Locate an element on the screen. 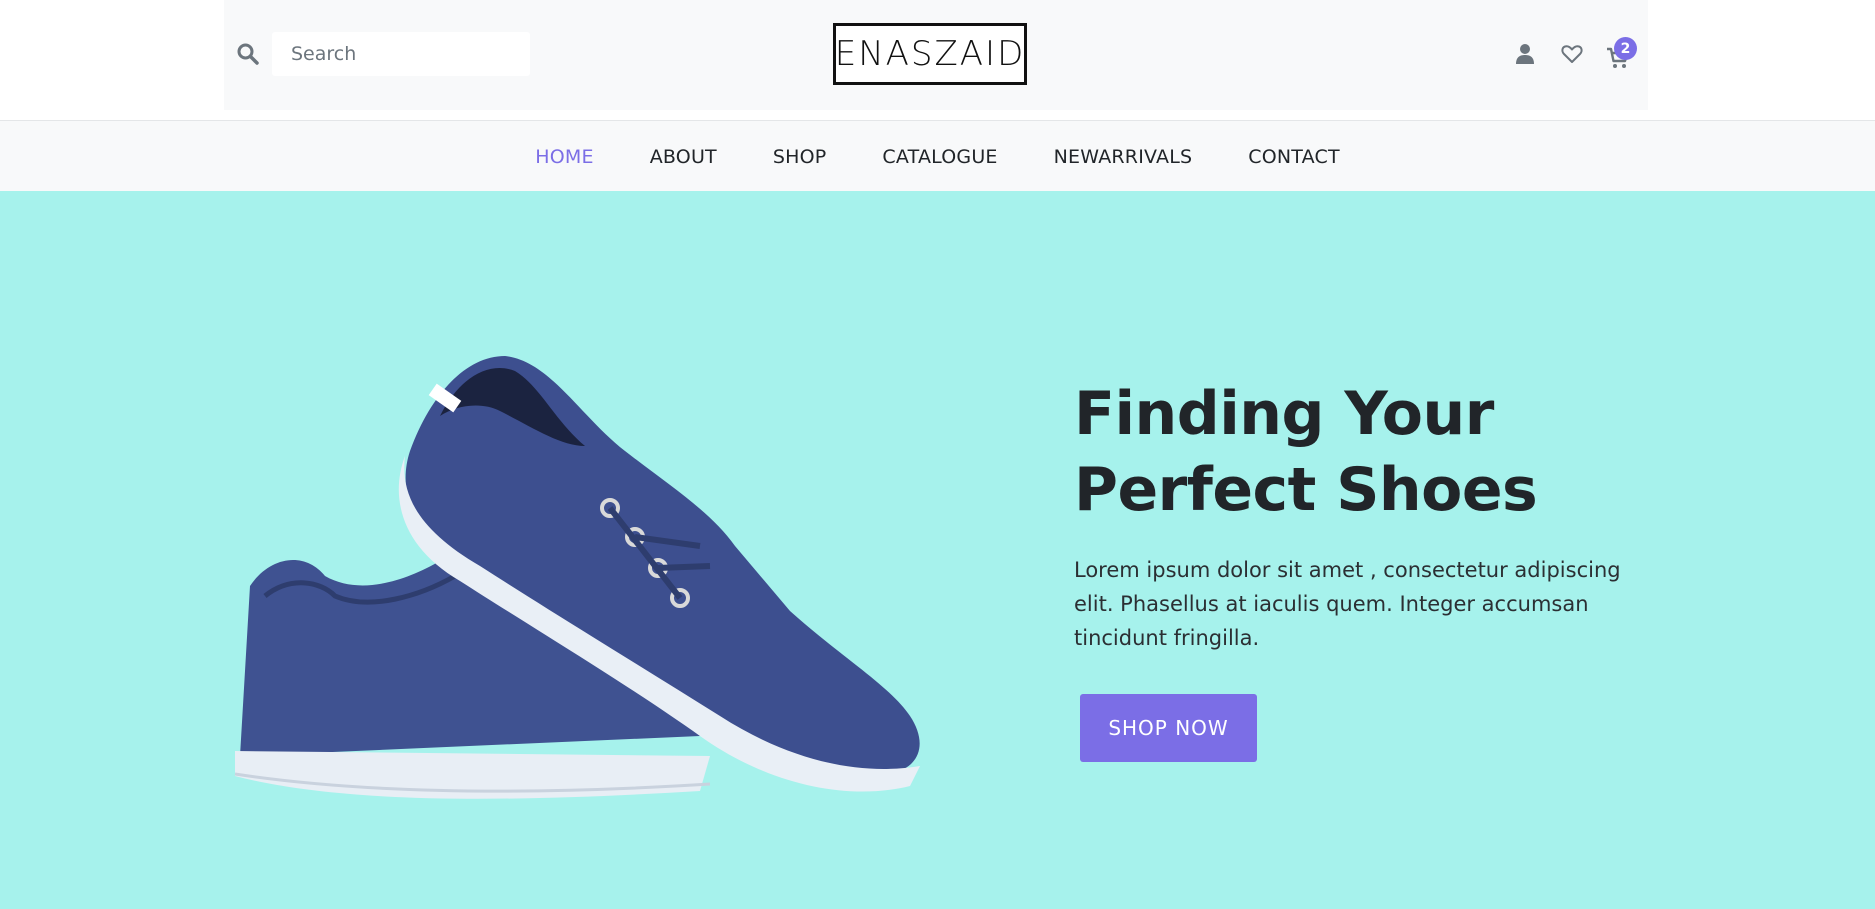  search-input is located at coordinates (401, 54).